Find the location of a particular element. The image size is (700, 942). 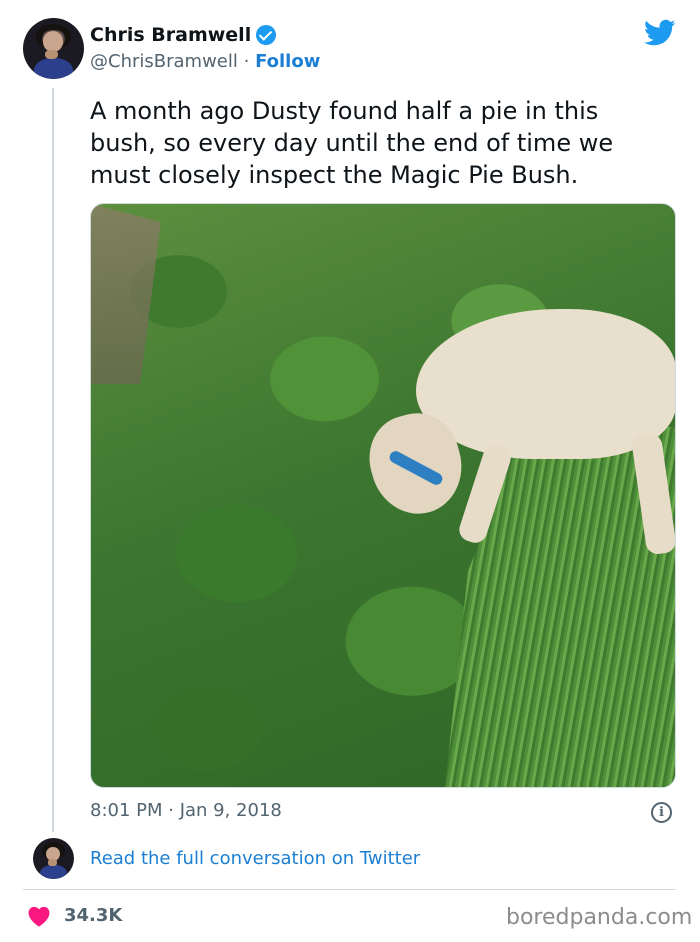

heart-icon is located at coordinates (39, 916).